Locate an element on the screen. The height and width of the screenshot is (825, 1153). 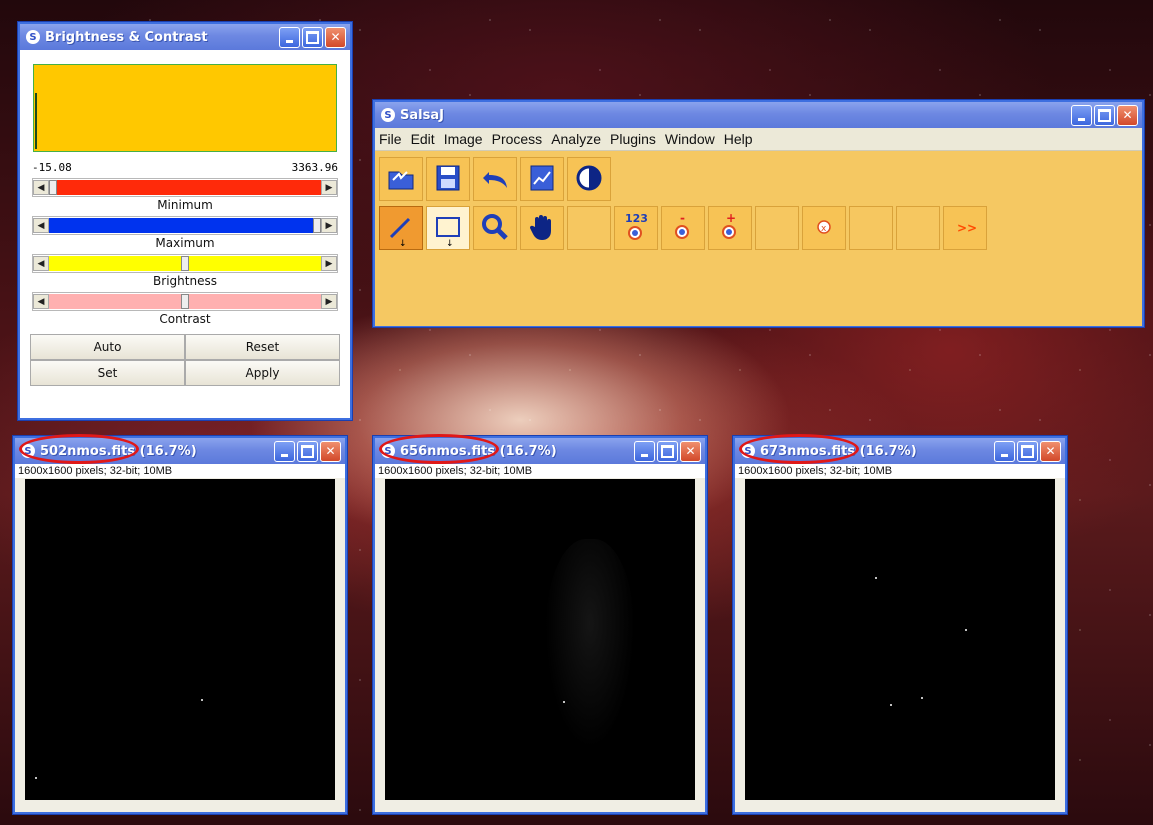
toolbar-button-delete-target: x is located at coordinates (824, 228).